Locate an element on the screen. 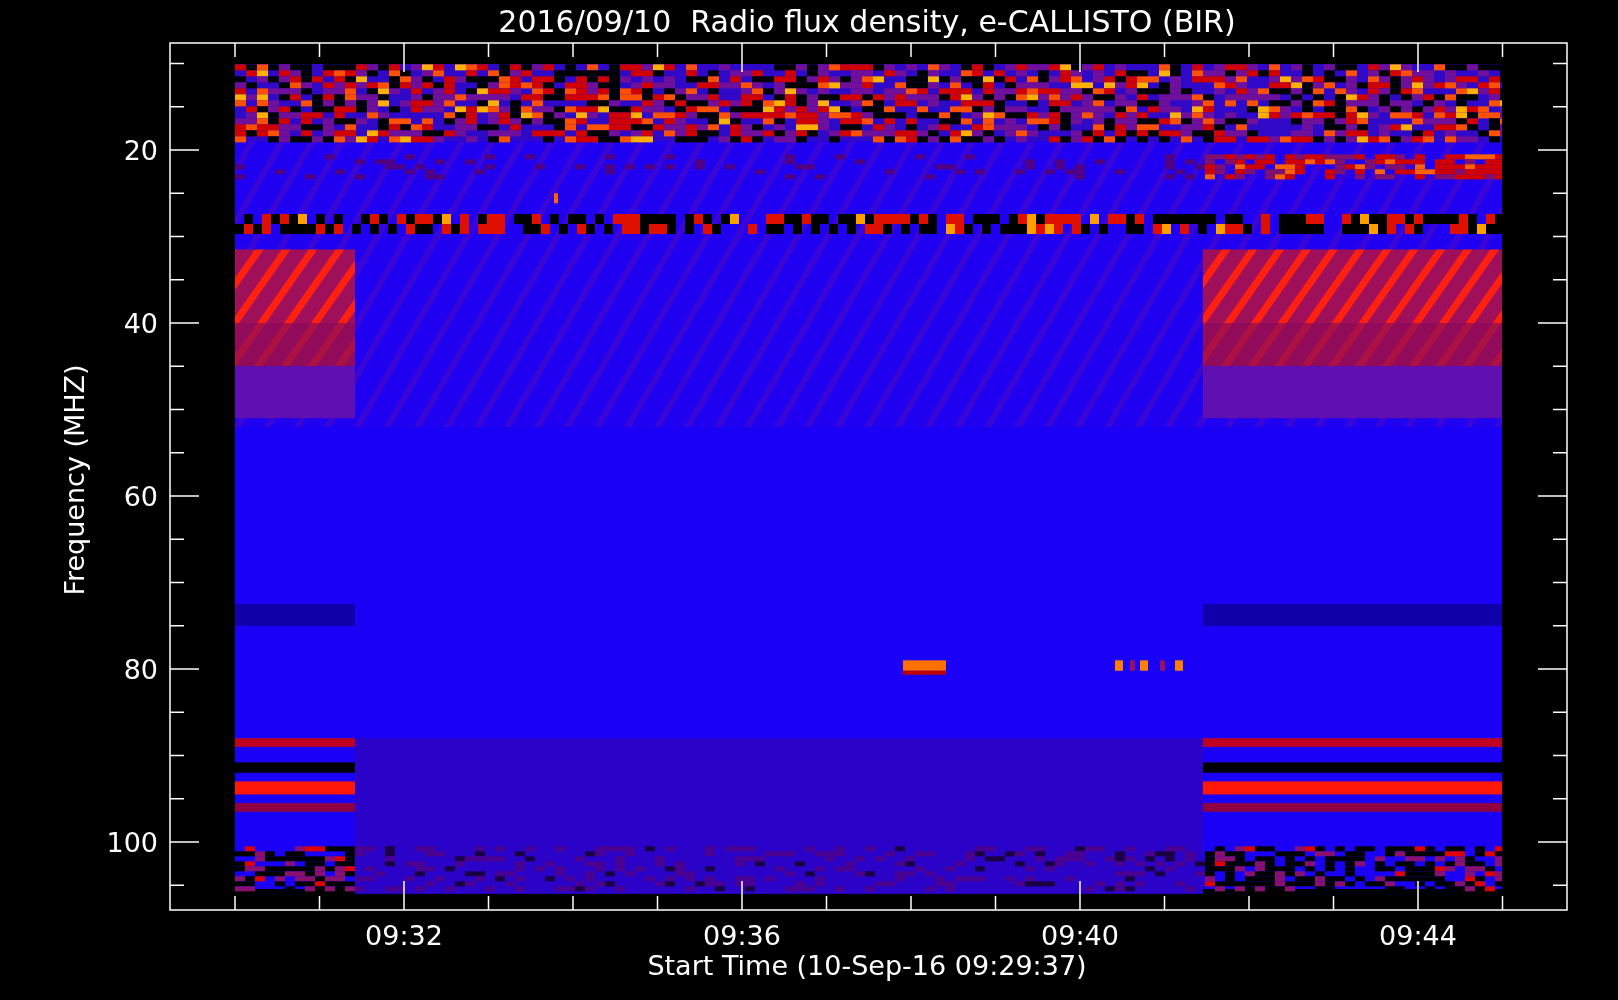 This screenshot has height=1000, width=1618. x-tick-label: 09:40 is located at coordinates (1080, 935).